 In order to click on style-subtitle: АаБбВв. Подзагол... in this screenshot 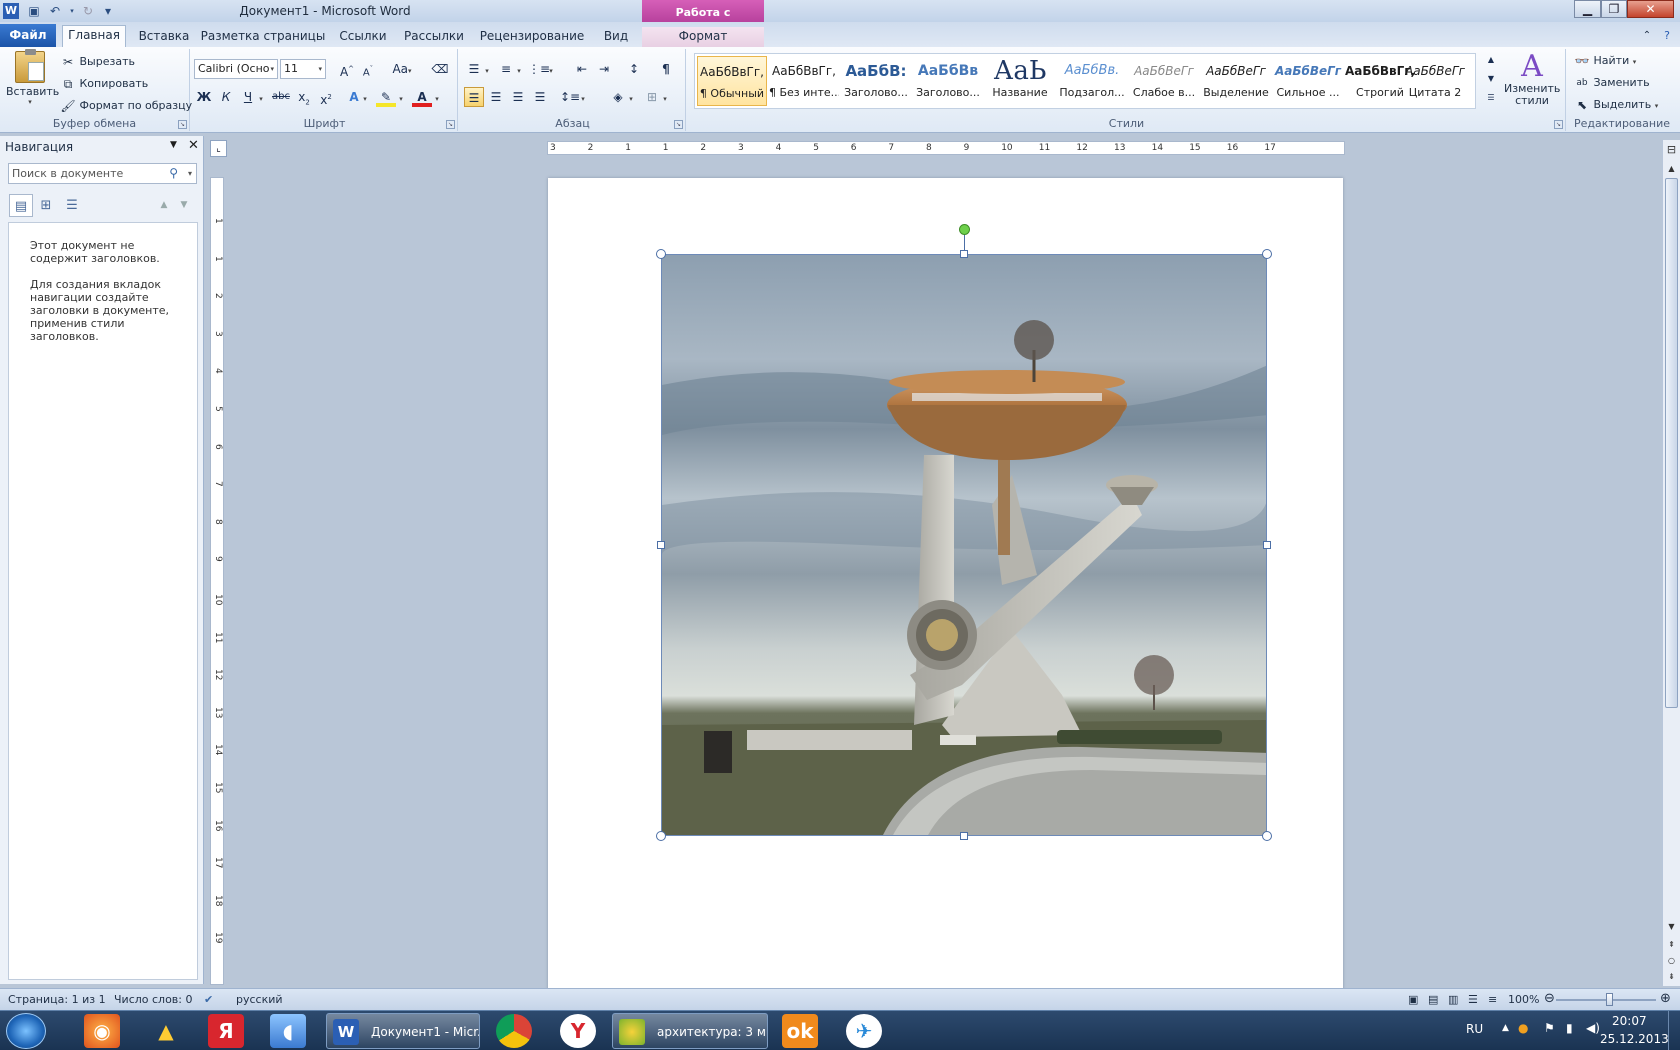, I will do `click(1092, 81)`.